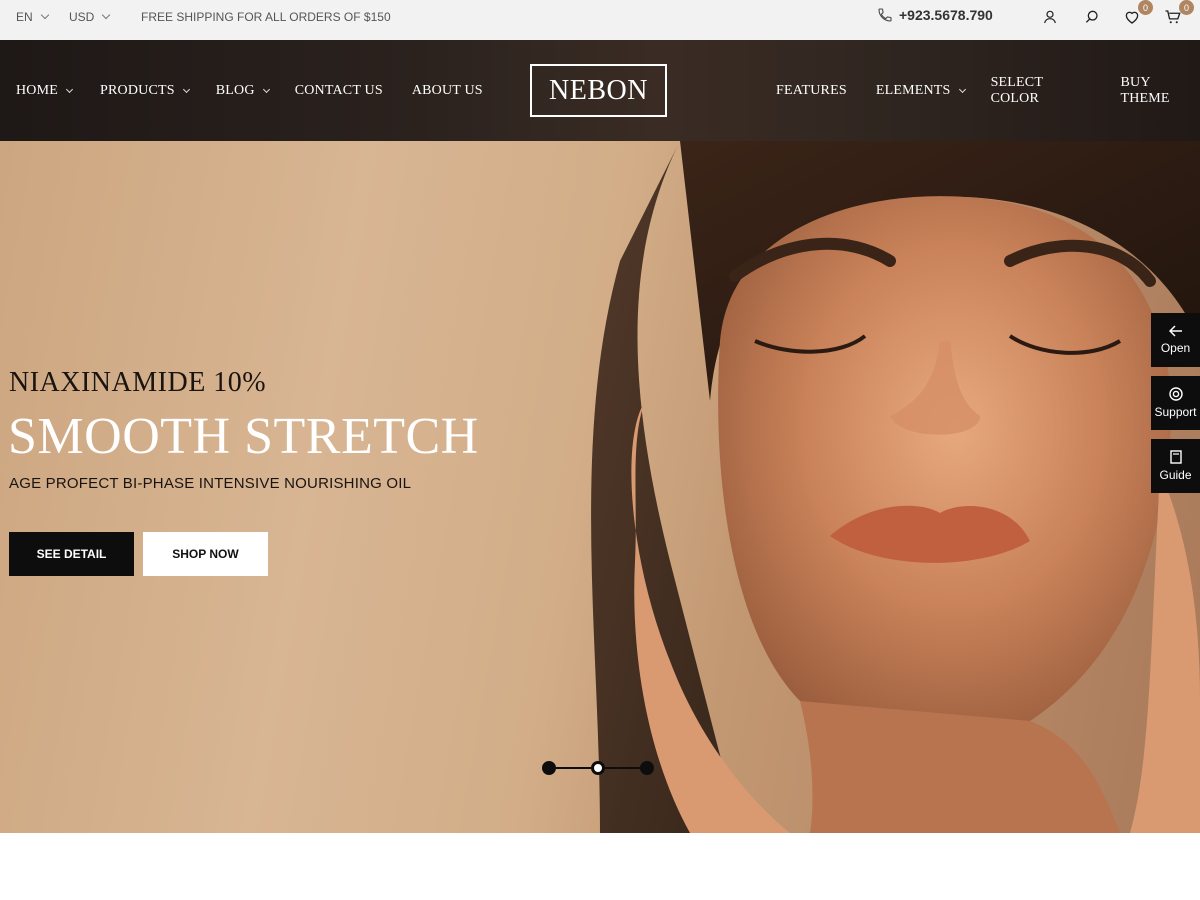  What do you see at coordinates (205, 554) in the screenshot?
I see `shop-now-button: SHOP NOW` at bounding box center [205, 554].